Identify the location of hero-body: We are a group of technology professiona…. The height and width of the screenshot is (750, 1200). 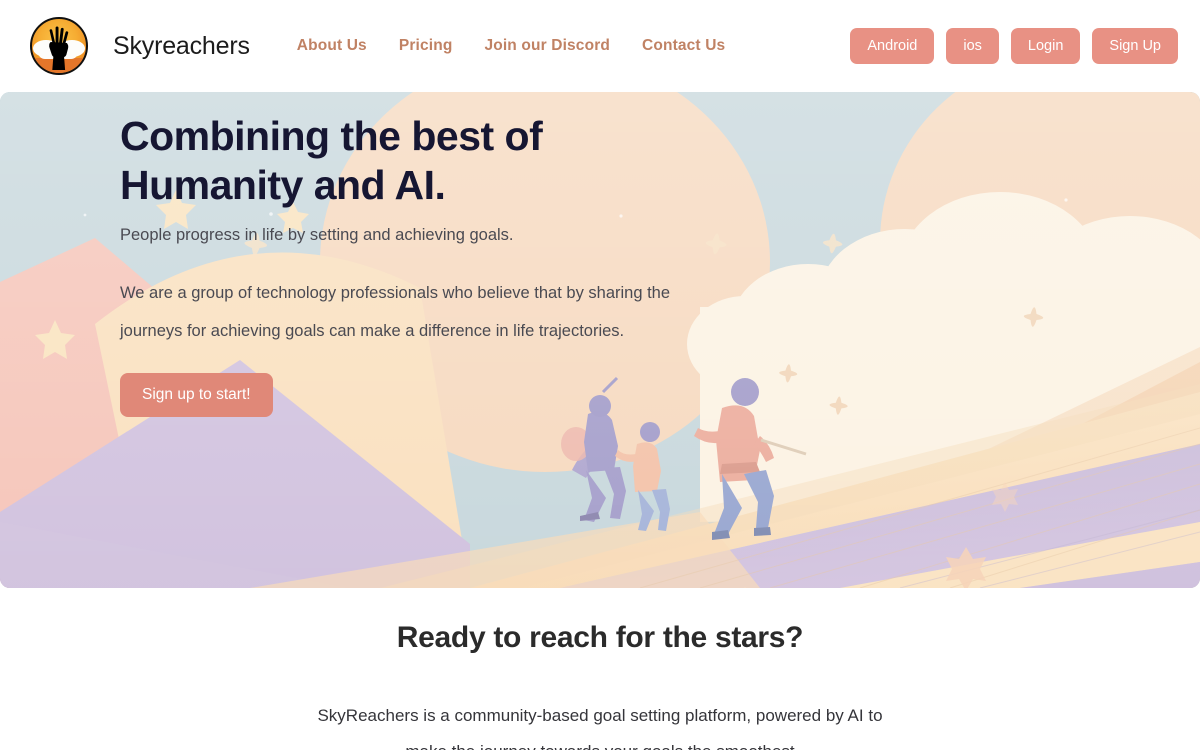
(395, 312).